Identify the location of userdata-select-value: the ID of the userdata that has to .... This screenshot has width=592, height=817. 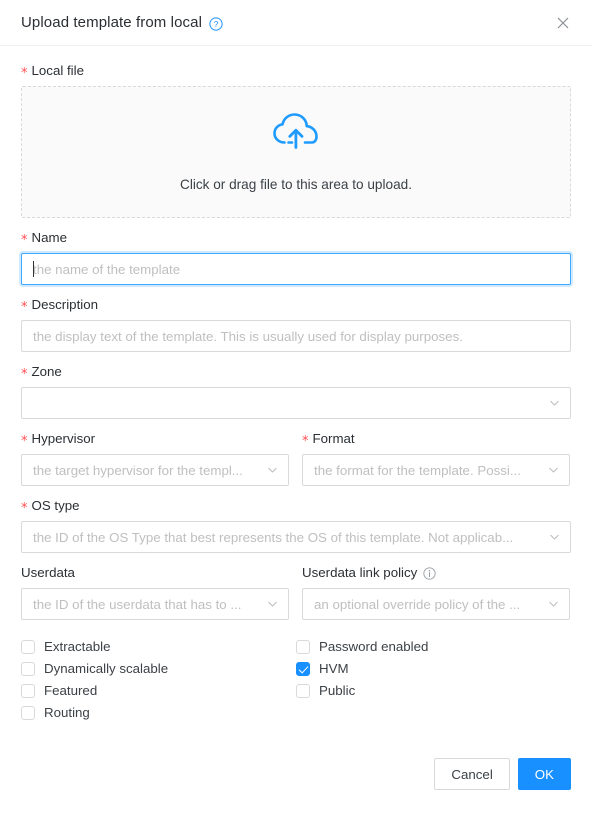
(137, 604).